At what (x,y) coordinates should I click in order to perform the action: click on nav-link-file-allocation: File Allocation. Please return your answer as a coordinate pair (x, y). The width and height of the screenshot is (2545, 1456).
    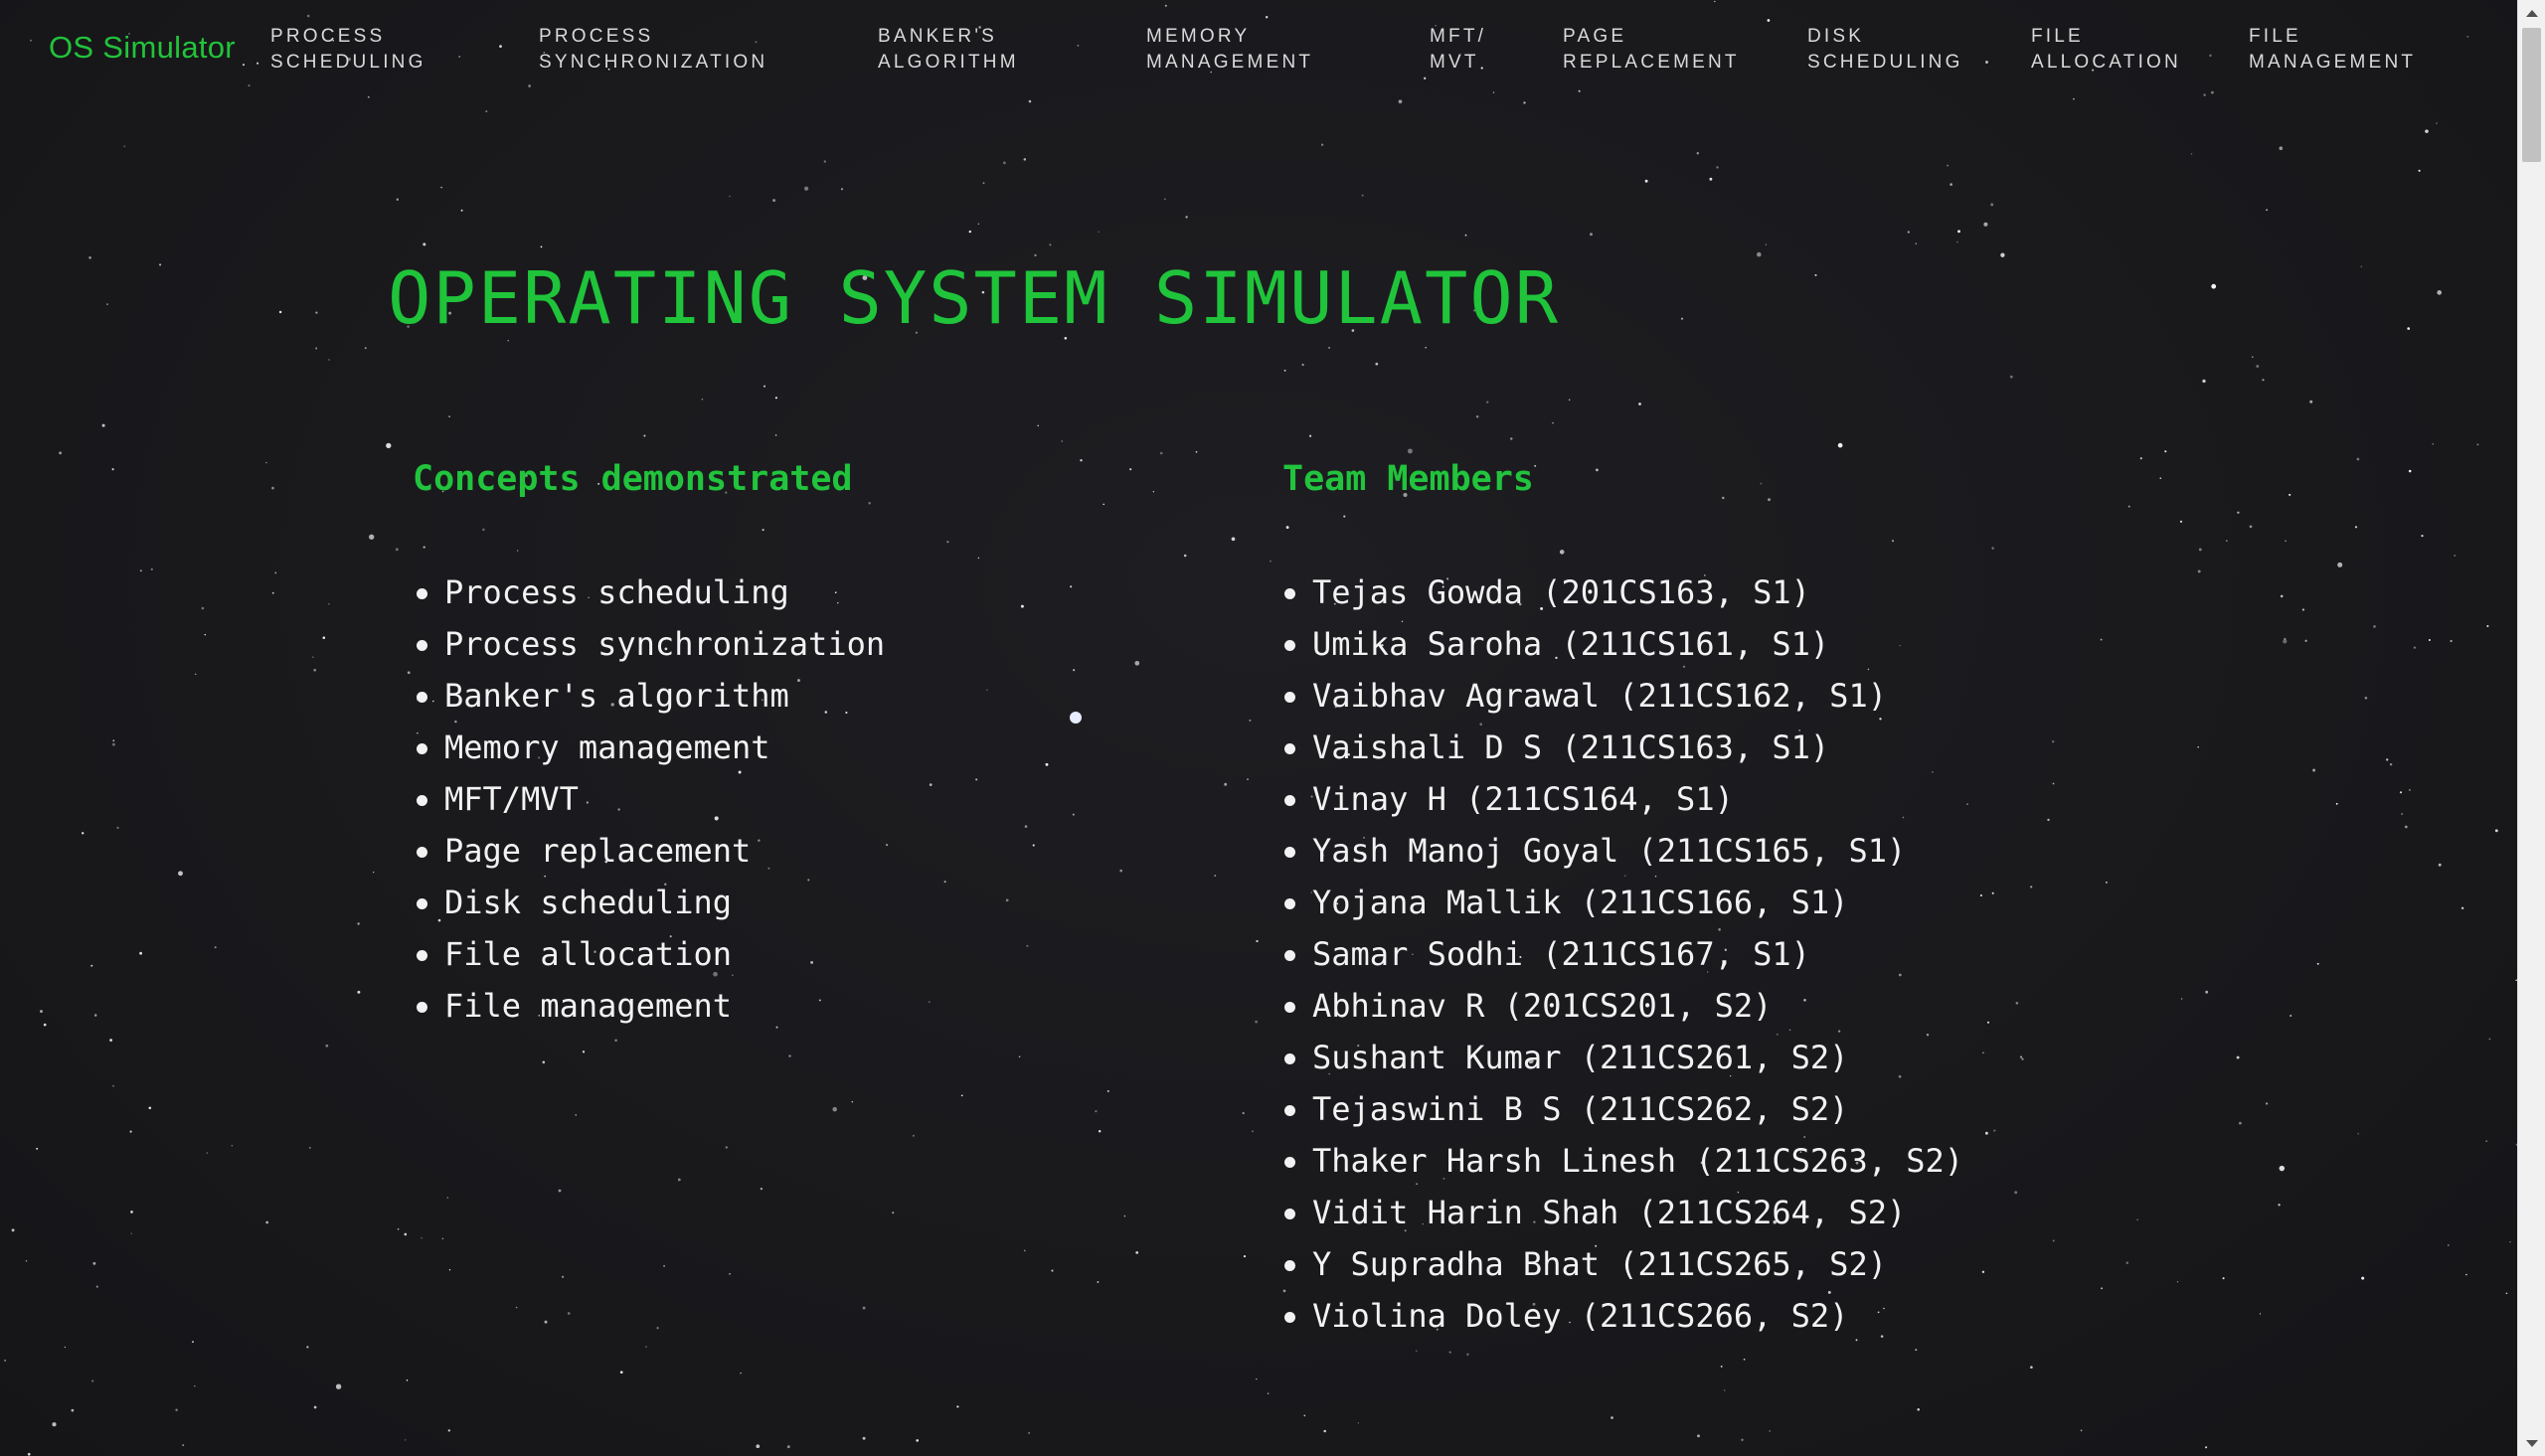
    Looking at the image, I should click on (2106, 50).